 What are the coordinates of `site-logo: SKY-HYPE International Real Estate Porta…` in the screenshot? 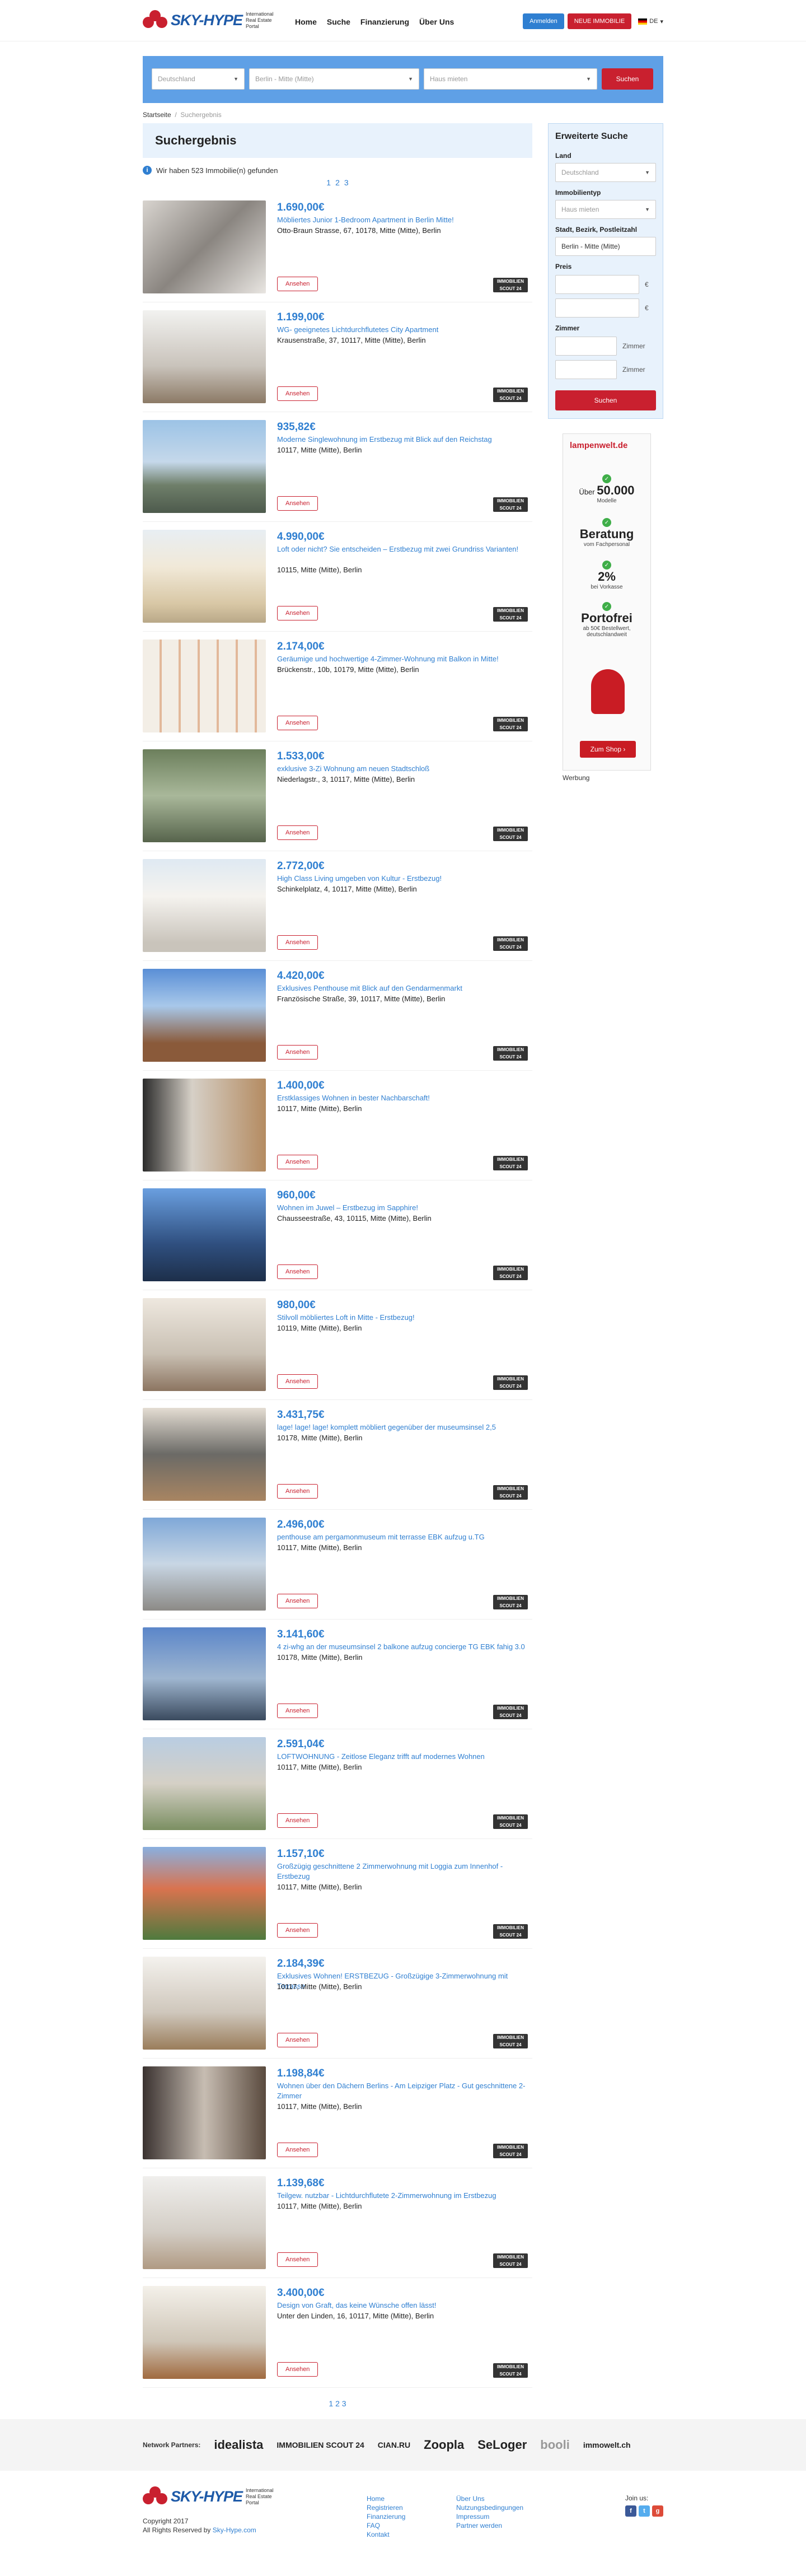 It's located at (214, 20).